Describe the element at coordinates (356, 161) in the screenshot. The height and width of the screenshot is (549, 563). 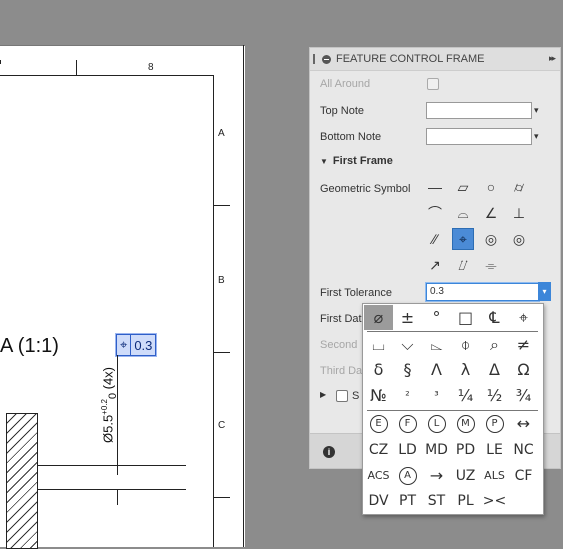
I see `first-frame-section: ▼ First Frame` at that location.